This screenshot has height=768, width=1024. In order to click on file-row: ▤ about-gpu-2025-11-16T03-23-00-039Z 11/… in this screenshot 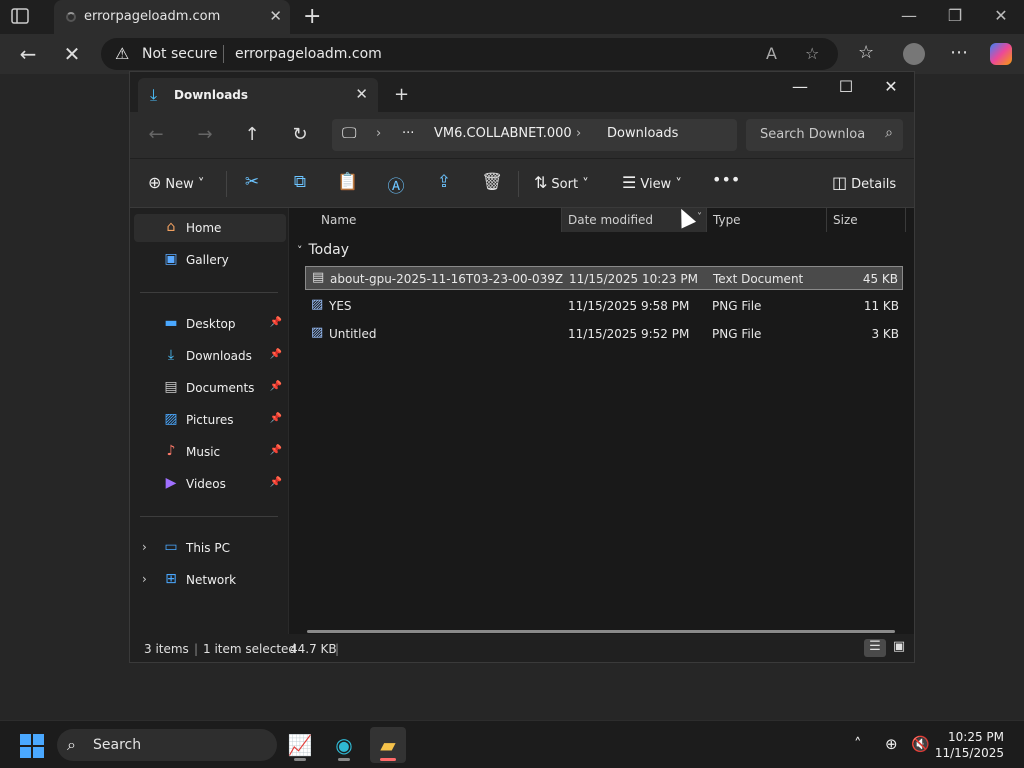, I will do `click(604, 278)`.